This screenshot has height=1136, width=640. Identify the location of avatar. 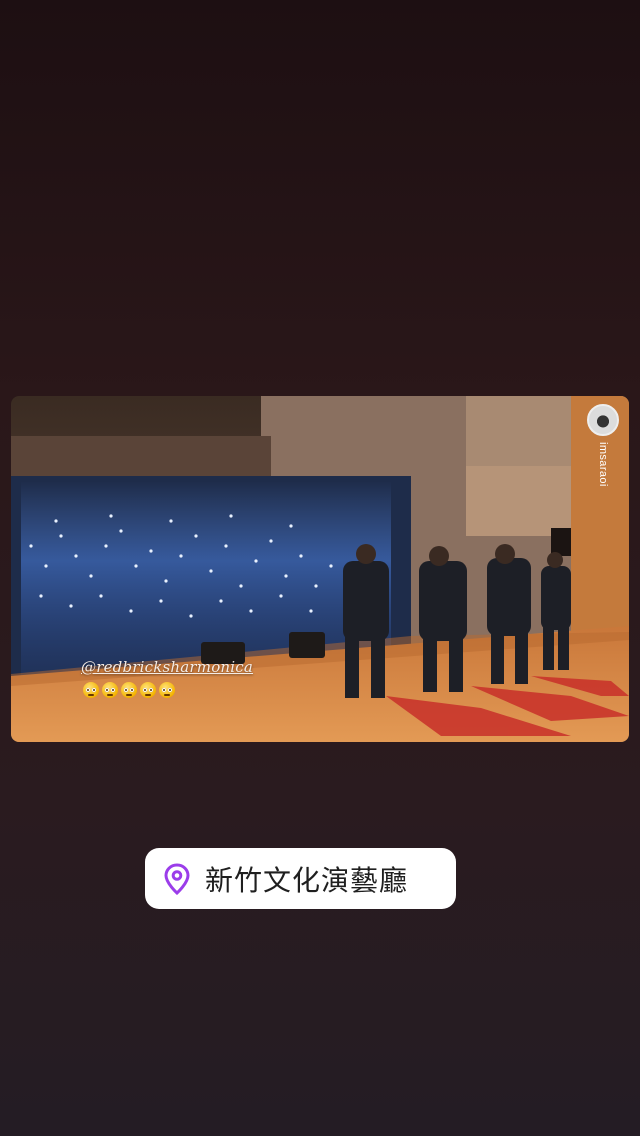
(603, 420).